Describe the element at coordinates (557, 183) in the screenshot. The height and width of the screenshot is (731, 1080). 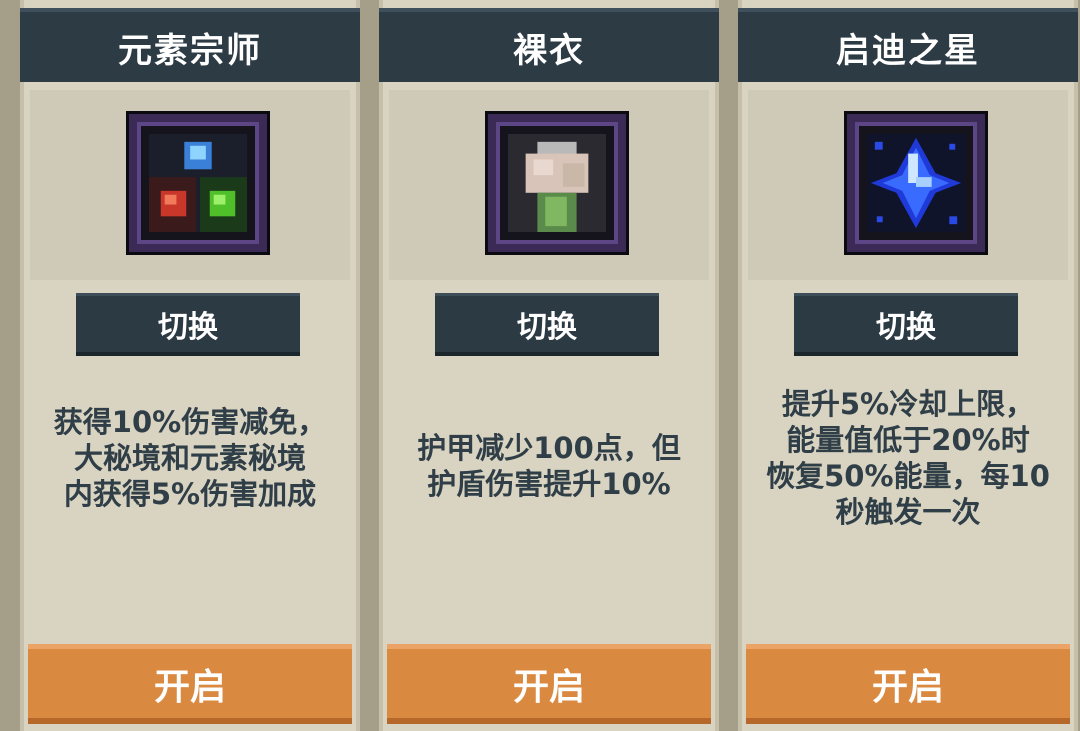
I see `bare-clothes-icon` at that location.